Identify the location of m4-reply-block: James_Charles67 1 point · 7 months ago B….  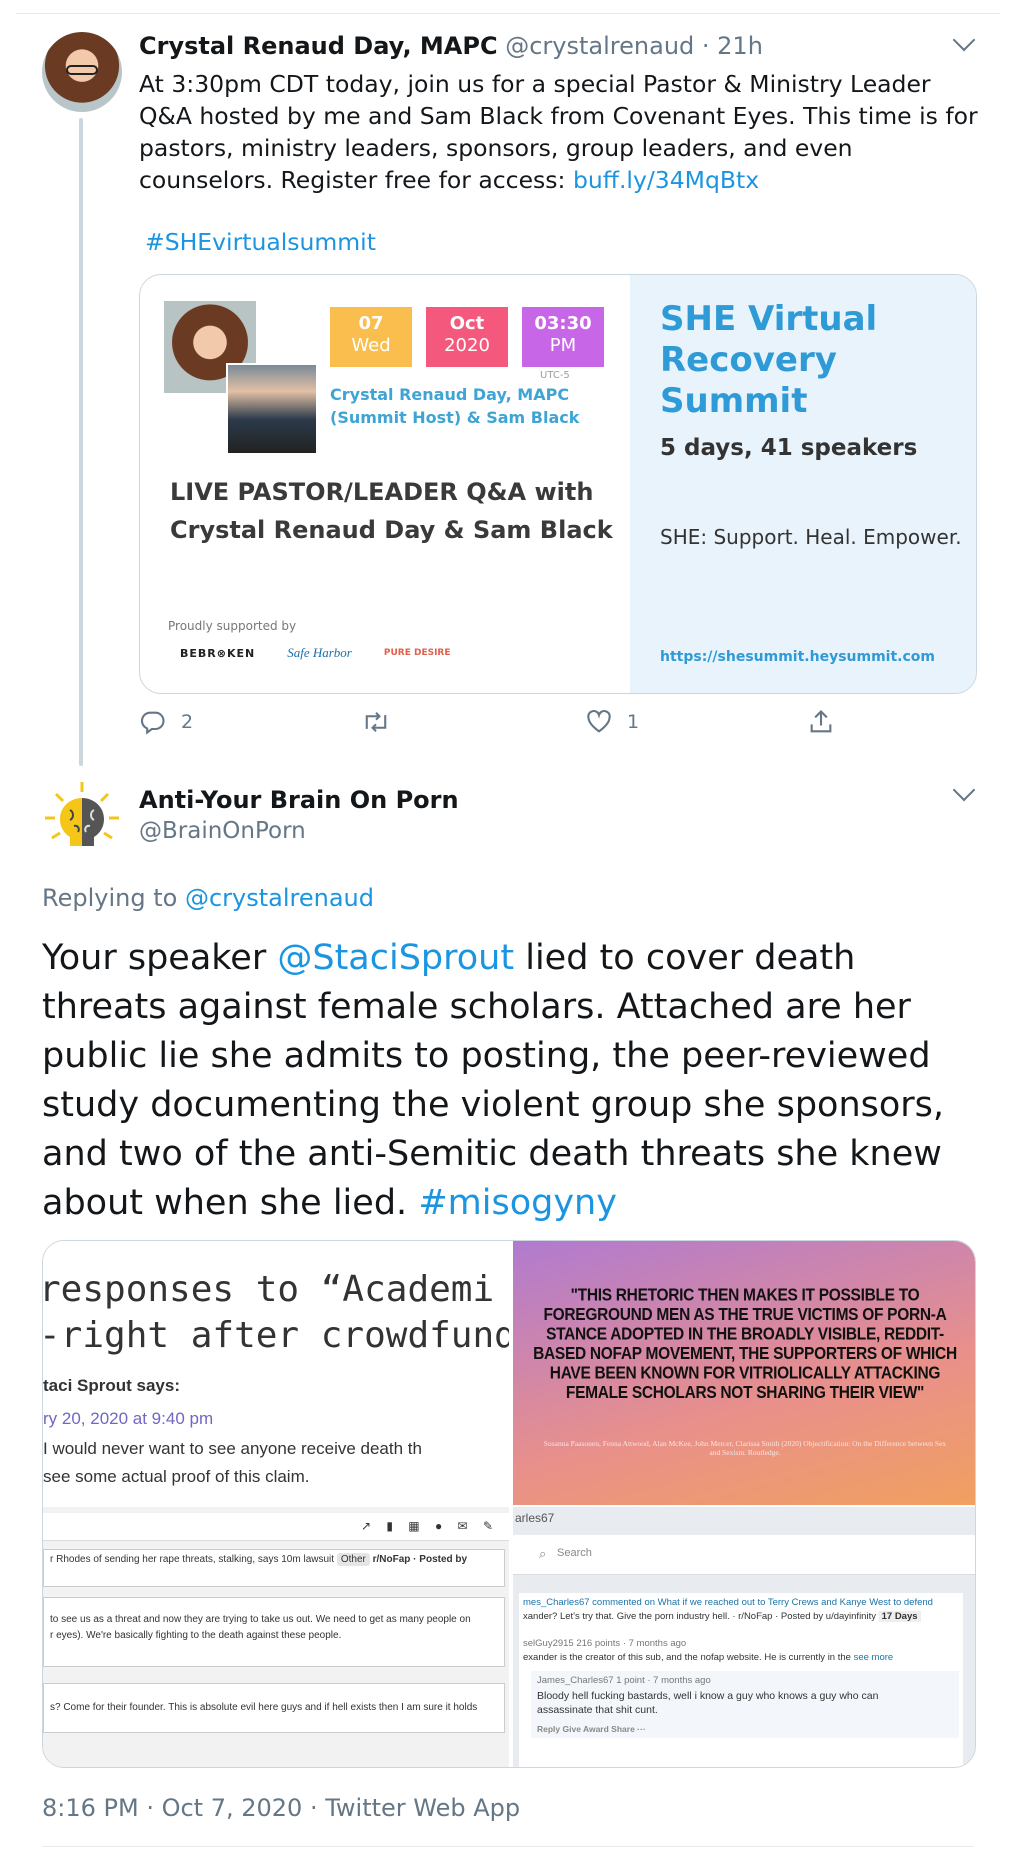
(745, 1704).